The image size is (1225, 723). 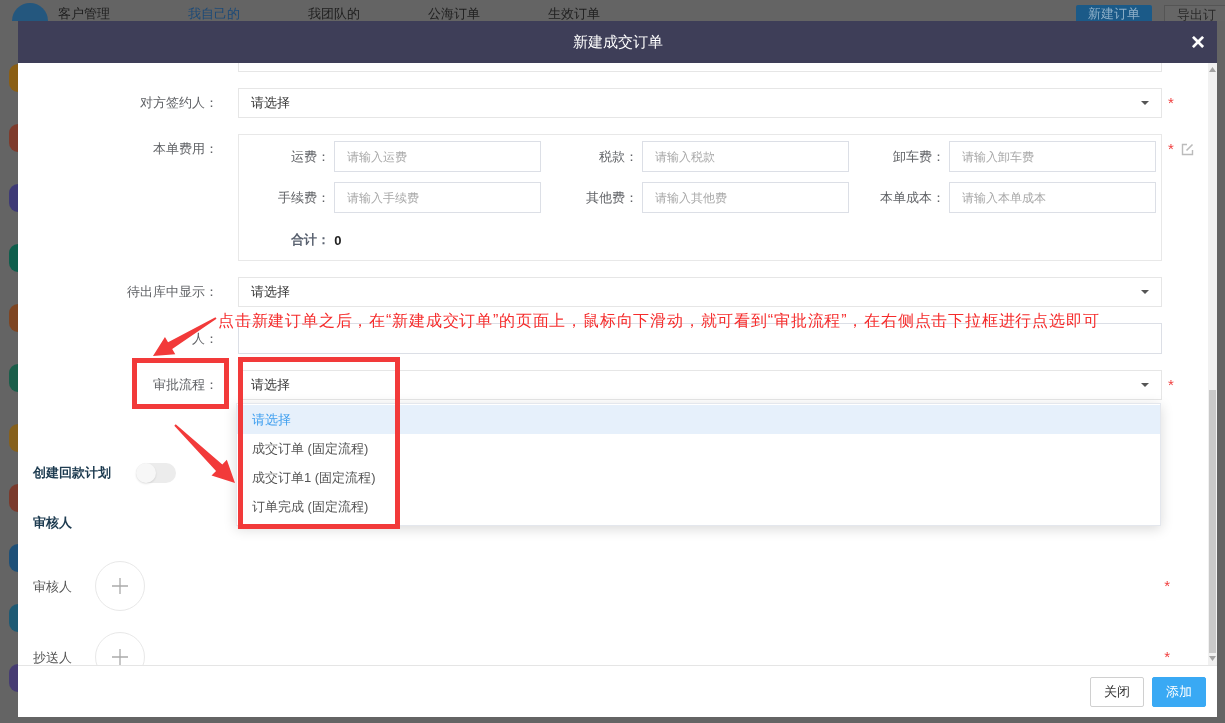 I want to click on scroll-down-icon, so click(x=1212, y=658).